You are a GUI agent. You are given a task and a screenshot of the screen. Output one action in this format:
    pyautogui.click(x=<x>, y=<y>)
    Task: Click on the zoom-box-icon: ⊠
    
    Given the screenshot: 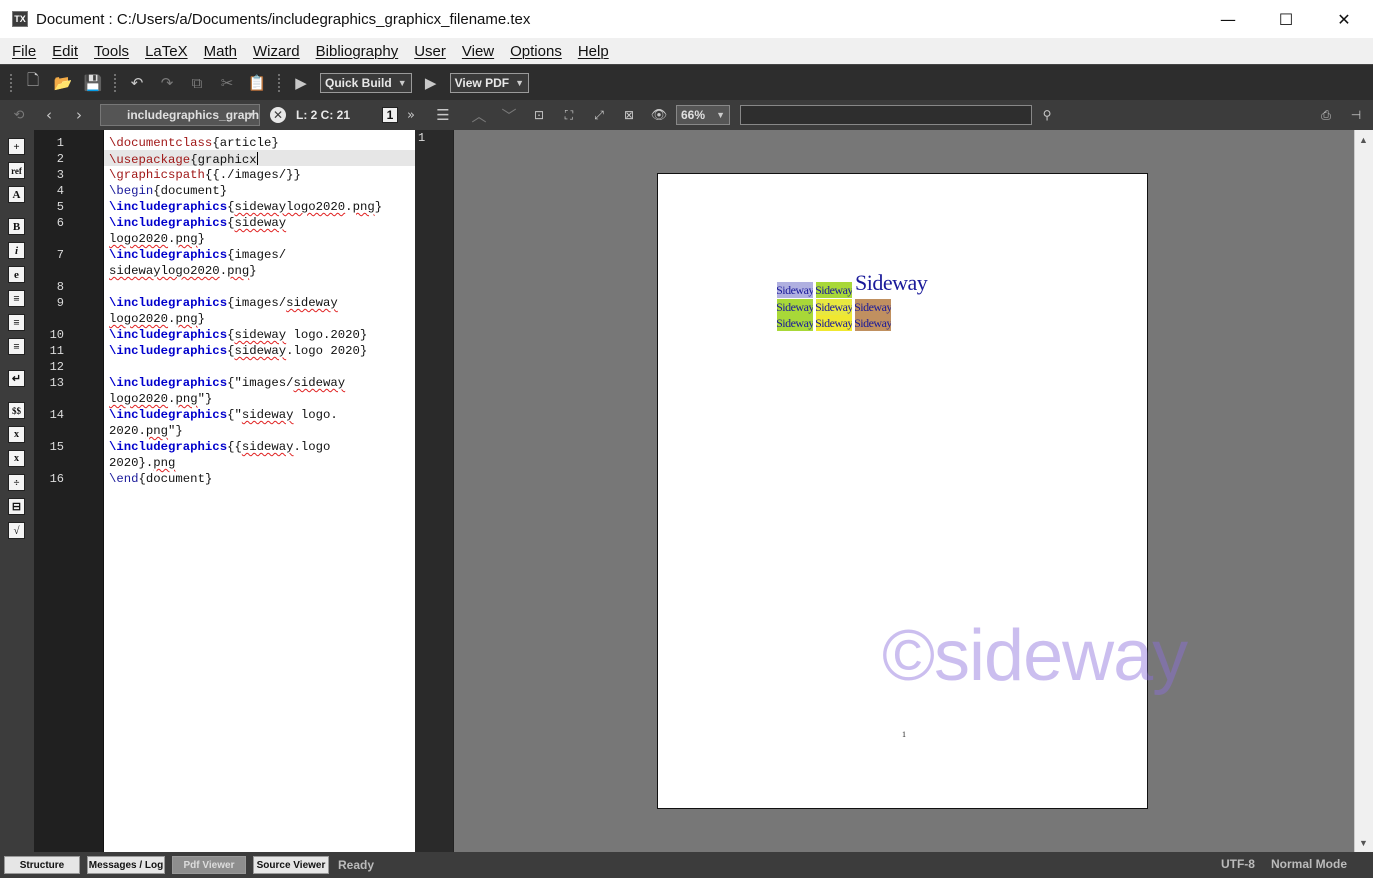 What is the action you would take?
    pyautogui.click(x=629, y=115)
    